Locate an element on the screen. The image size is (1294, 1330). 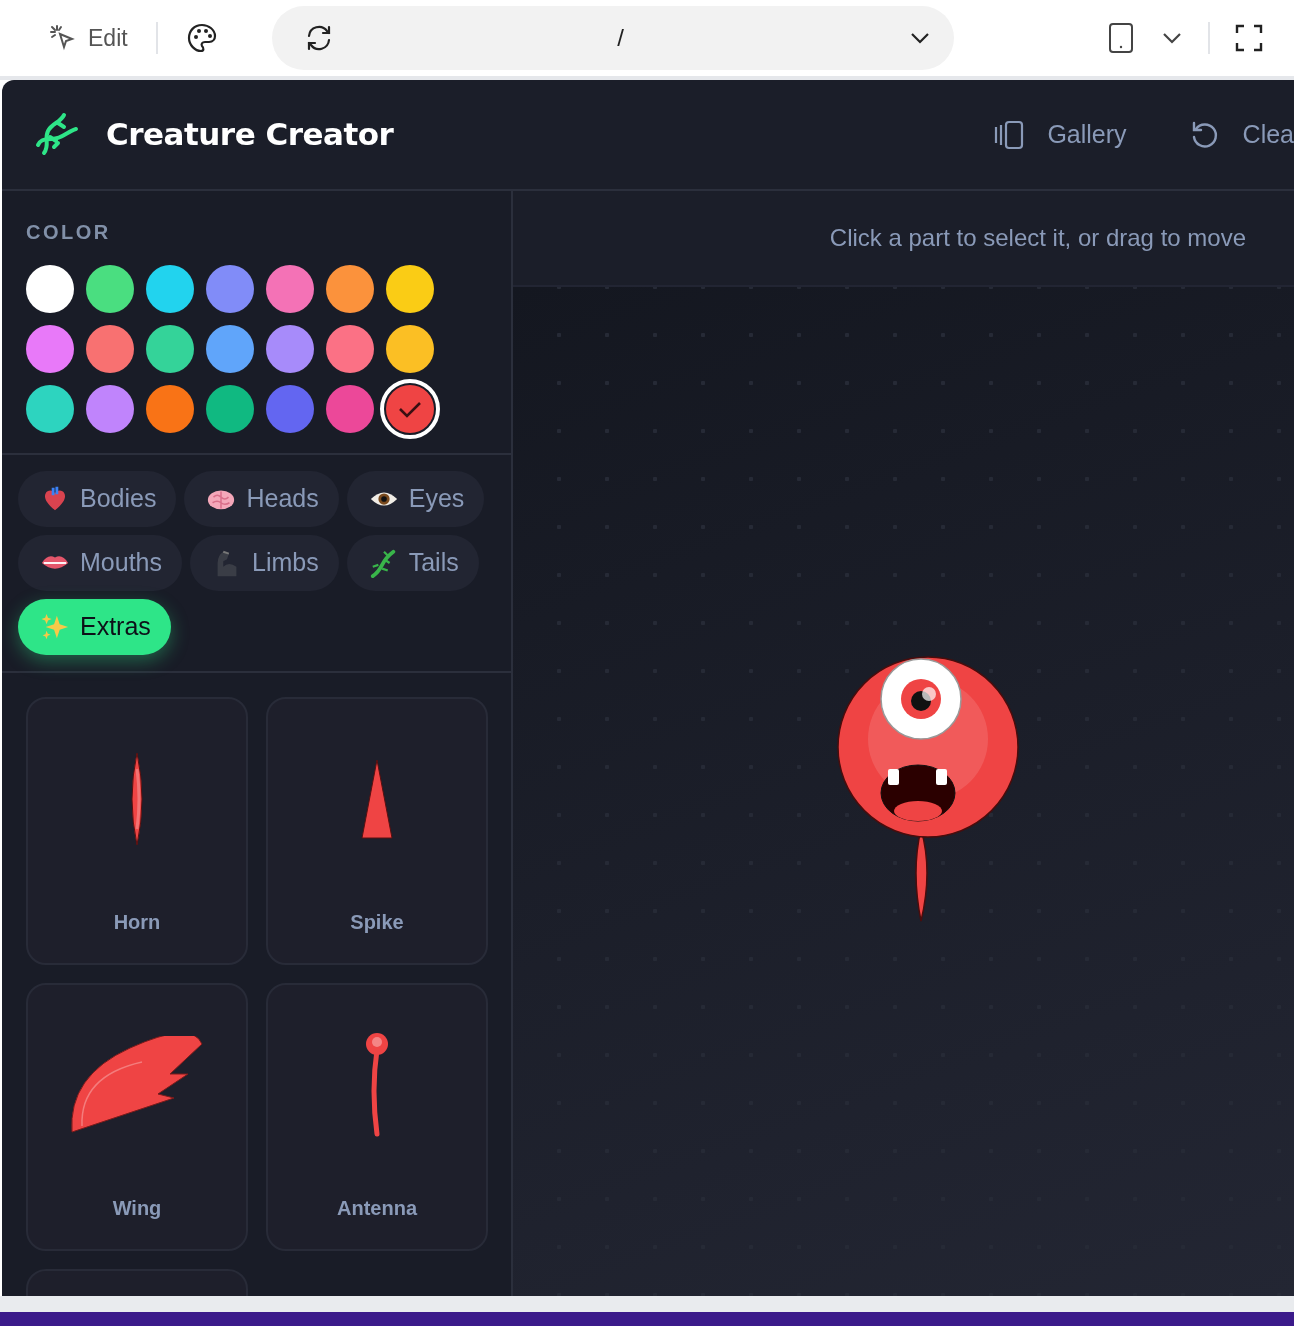
category-tab: Extras is located at coordinates (94, 627).